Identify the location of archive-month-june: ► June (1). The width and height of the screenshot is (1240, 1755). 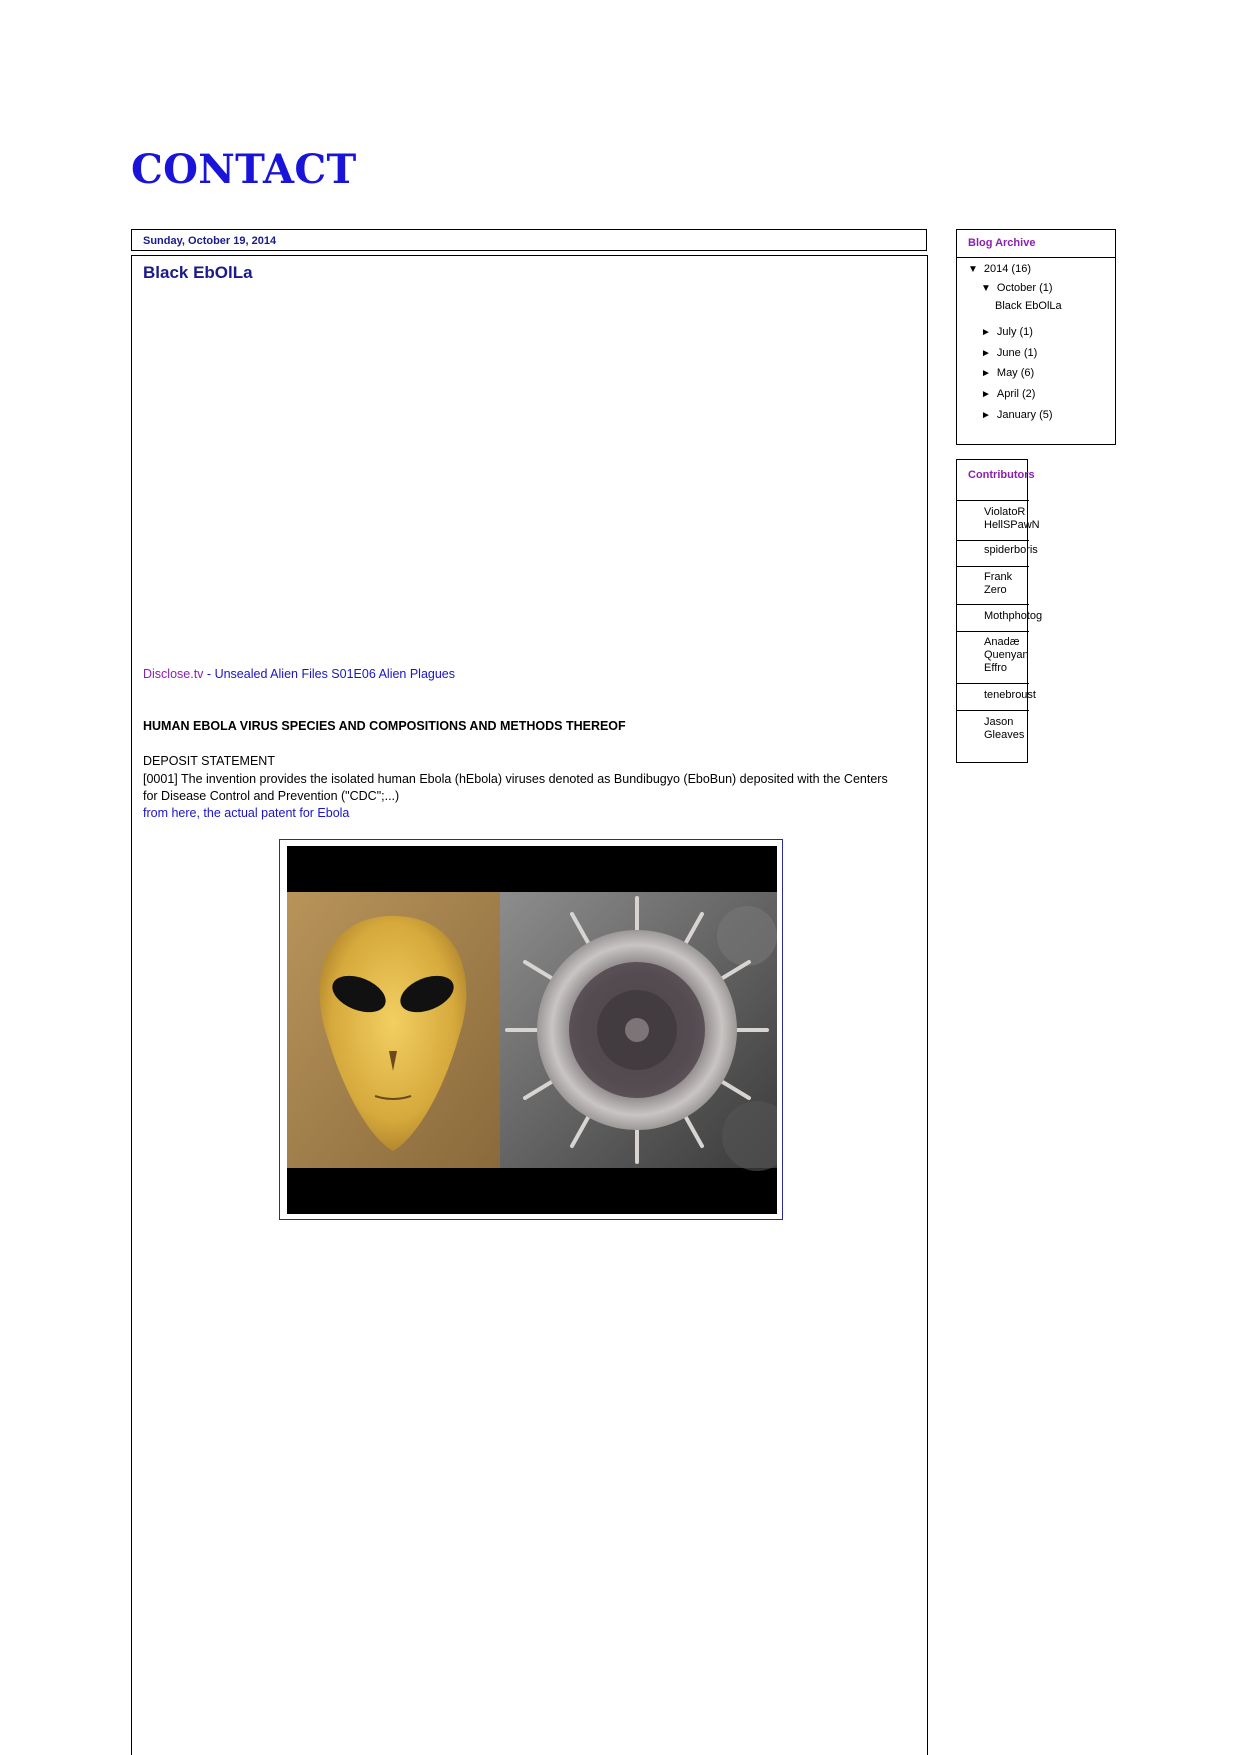
(1009, 353).